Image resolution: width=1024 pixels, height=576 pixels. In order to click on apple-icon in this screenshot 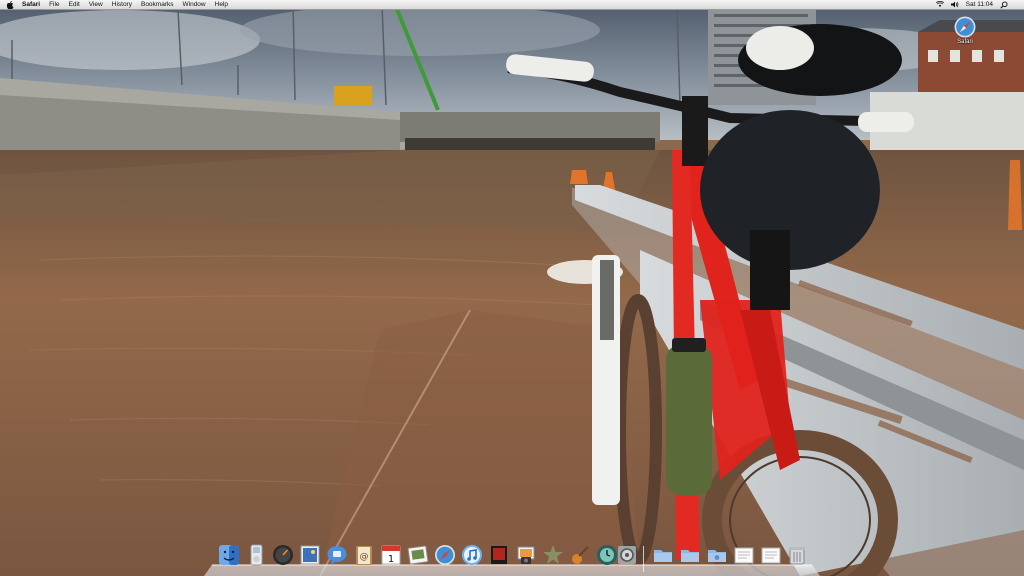, I will do `click(10, 4)`.